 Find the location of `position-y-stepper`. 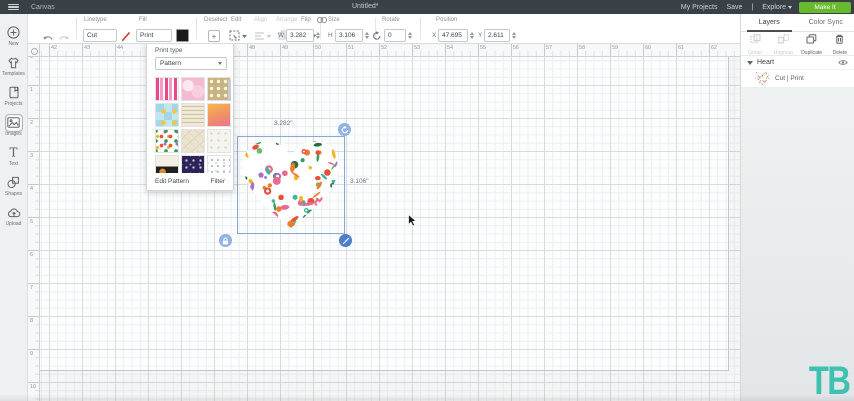

position-y-stepper is located at coordinates (514, 35).